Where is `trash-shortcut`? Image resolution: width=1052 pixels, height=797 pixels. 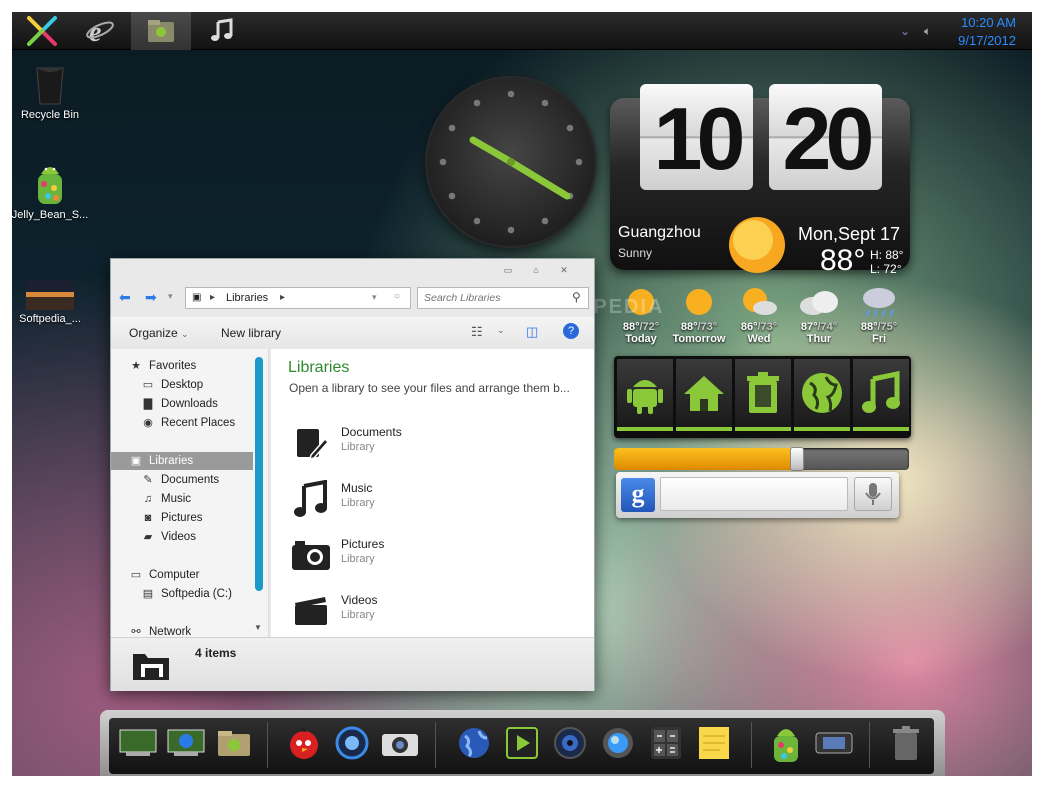 trash-shortcut is located at coordinates (763, 395).